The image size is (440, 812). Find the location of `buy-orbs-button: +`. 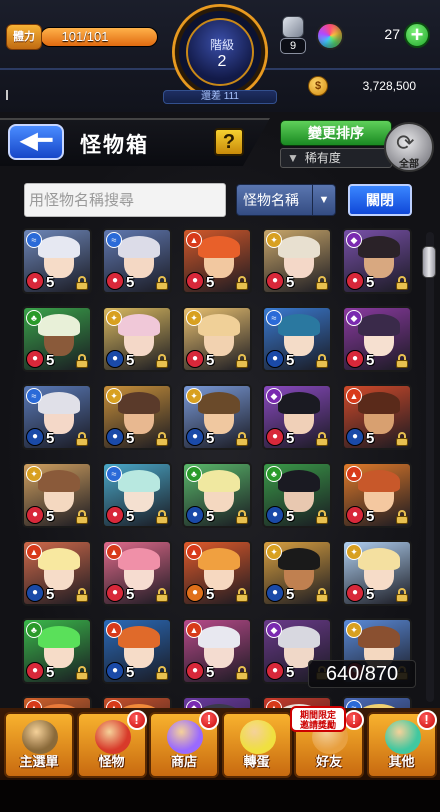

buy-orbs-button: + is located at coordinates (417, 35).